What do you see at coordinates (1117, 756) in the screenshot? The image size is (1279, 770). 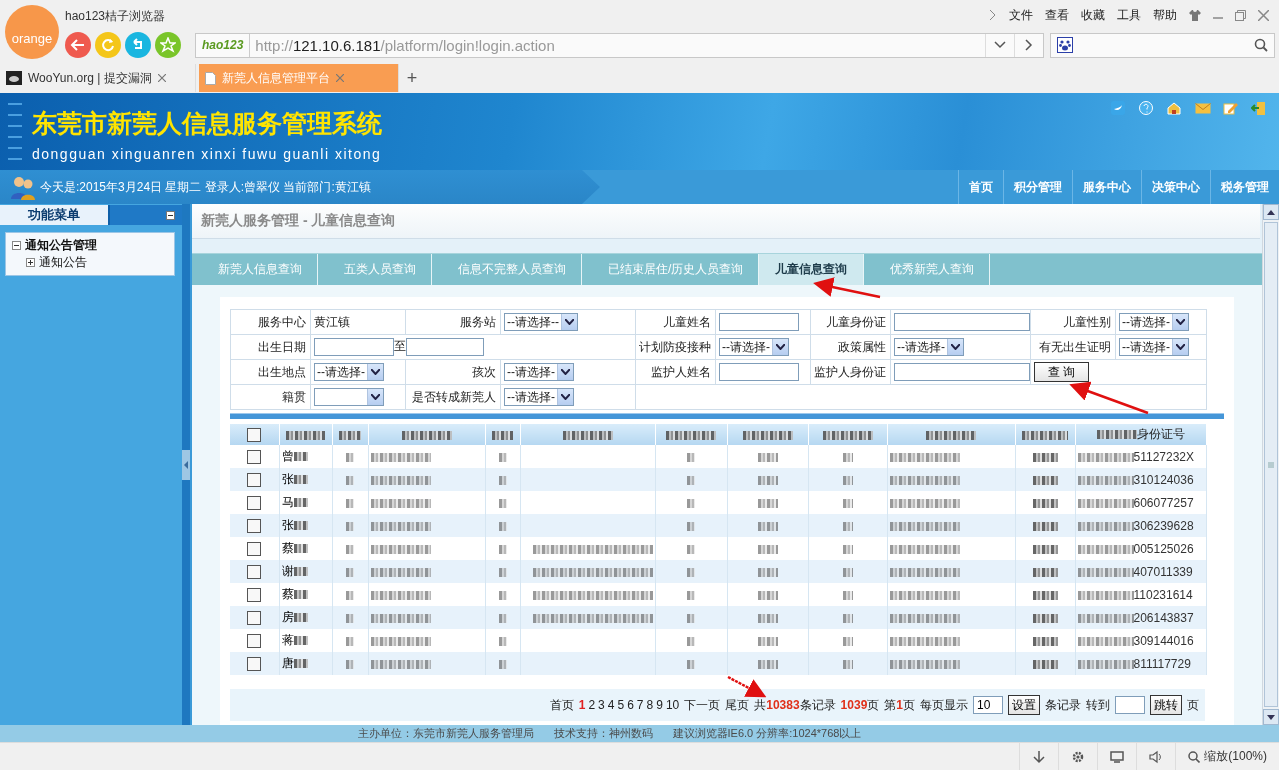 I see `screen-icon` at bounding box center [1117, 756].